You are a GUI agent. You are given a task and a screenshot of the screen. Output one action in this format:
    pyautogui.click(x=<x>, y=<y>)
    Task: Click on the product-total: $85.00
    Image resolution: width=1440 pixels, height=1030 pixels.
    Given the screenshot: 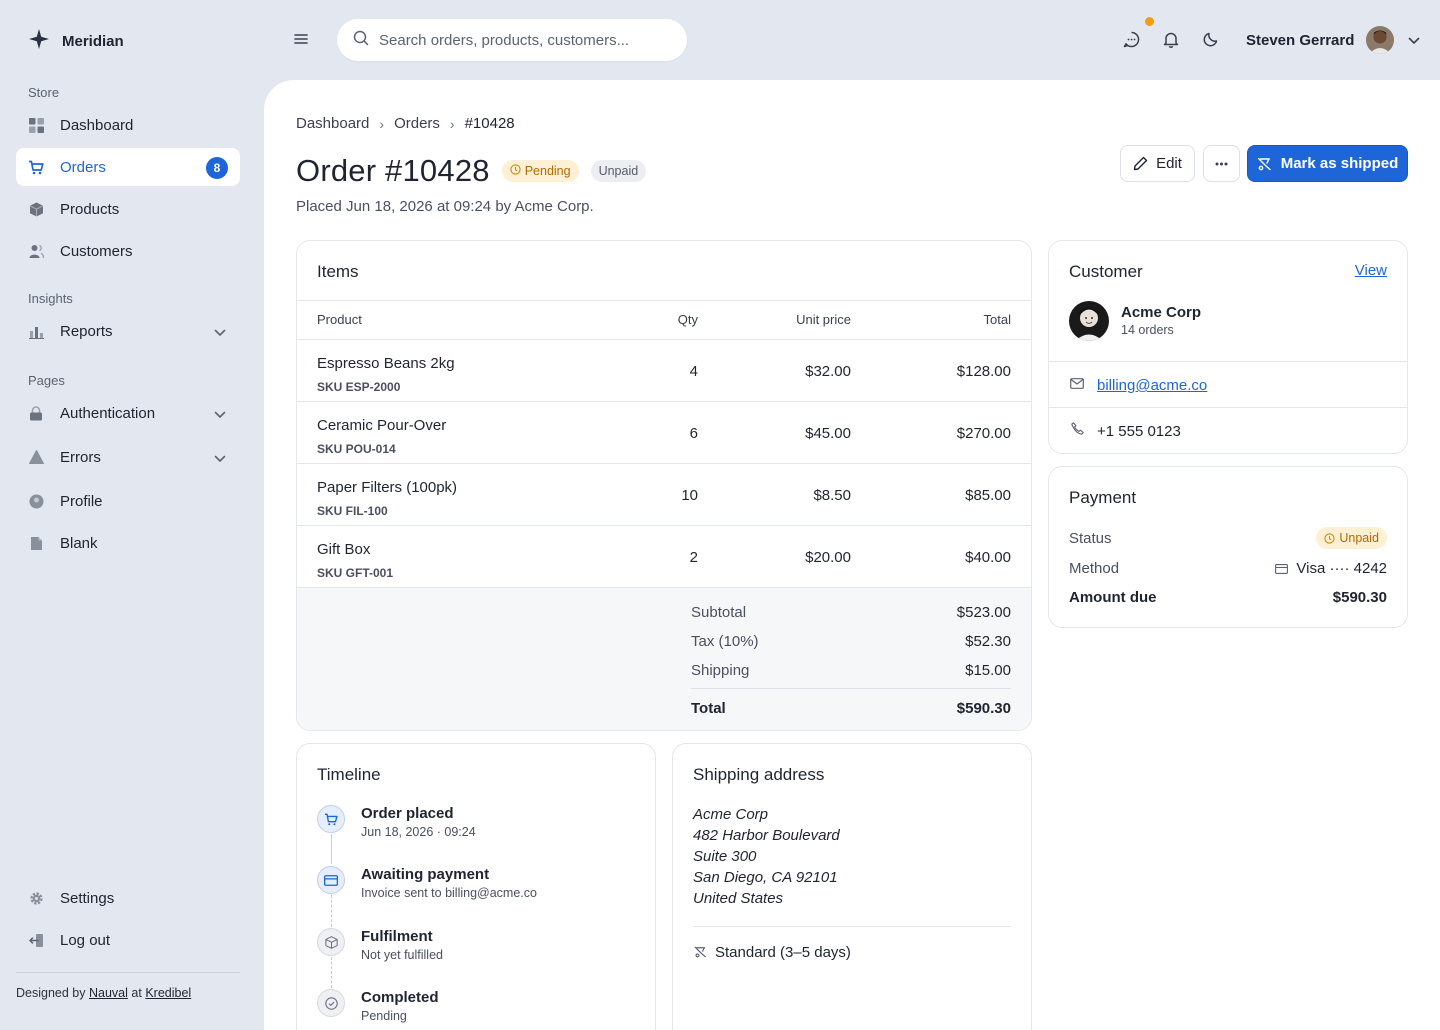 What is the action you would take?
    pyautogui.click(x=988, y=495)
    